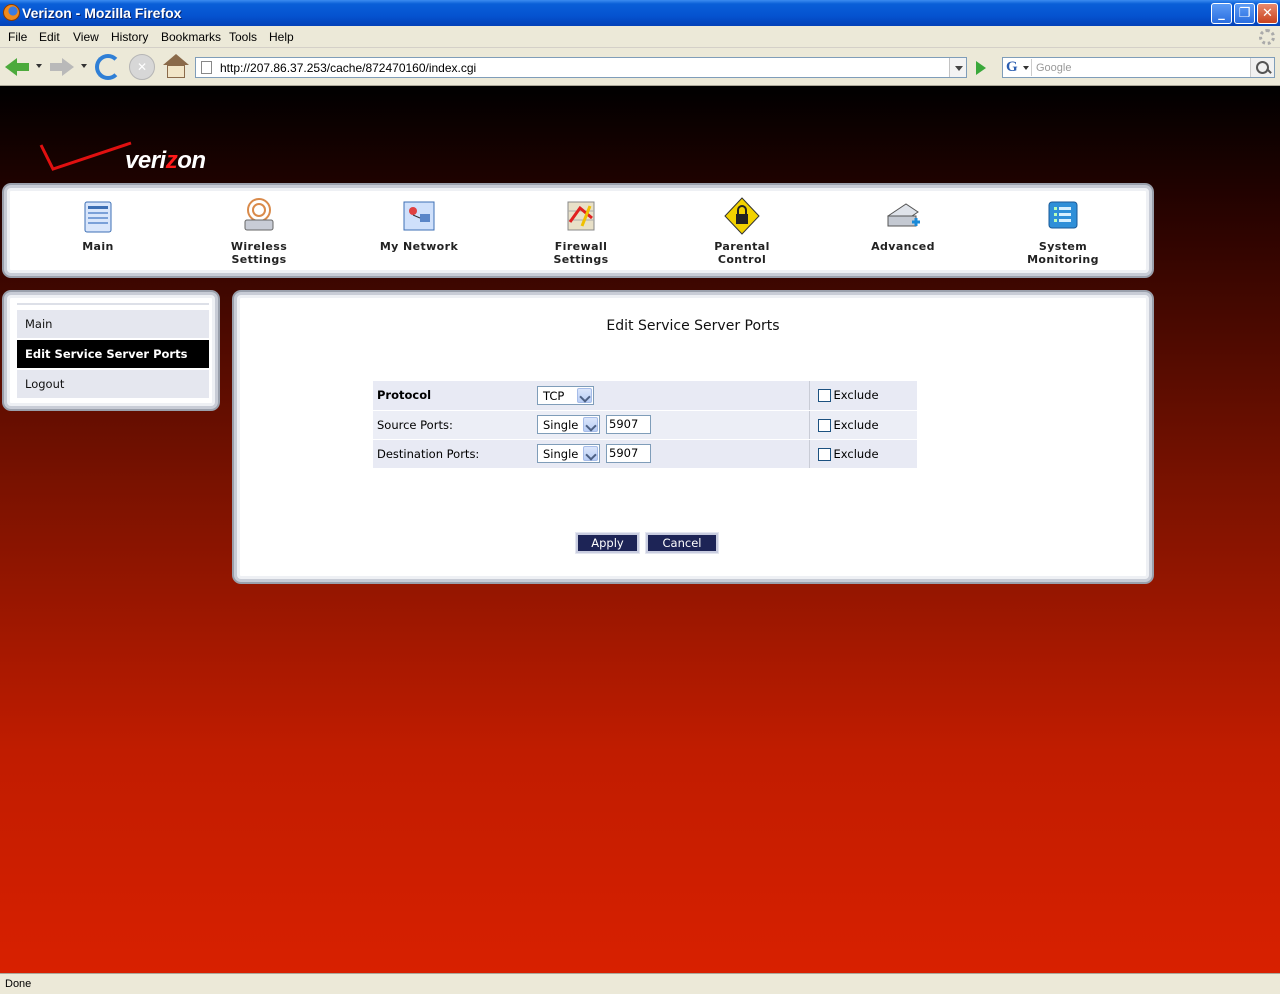 This screenshot has width=1280, height=994. I want to click on nav-firewall-settings: Firewall Settings, so click(581, 231).